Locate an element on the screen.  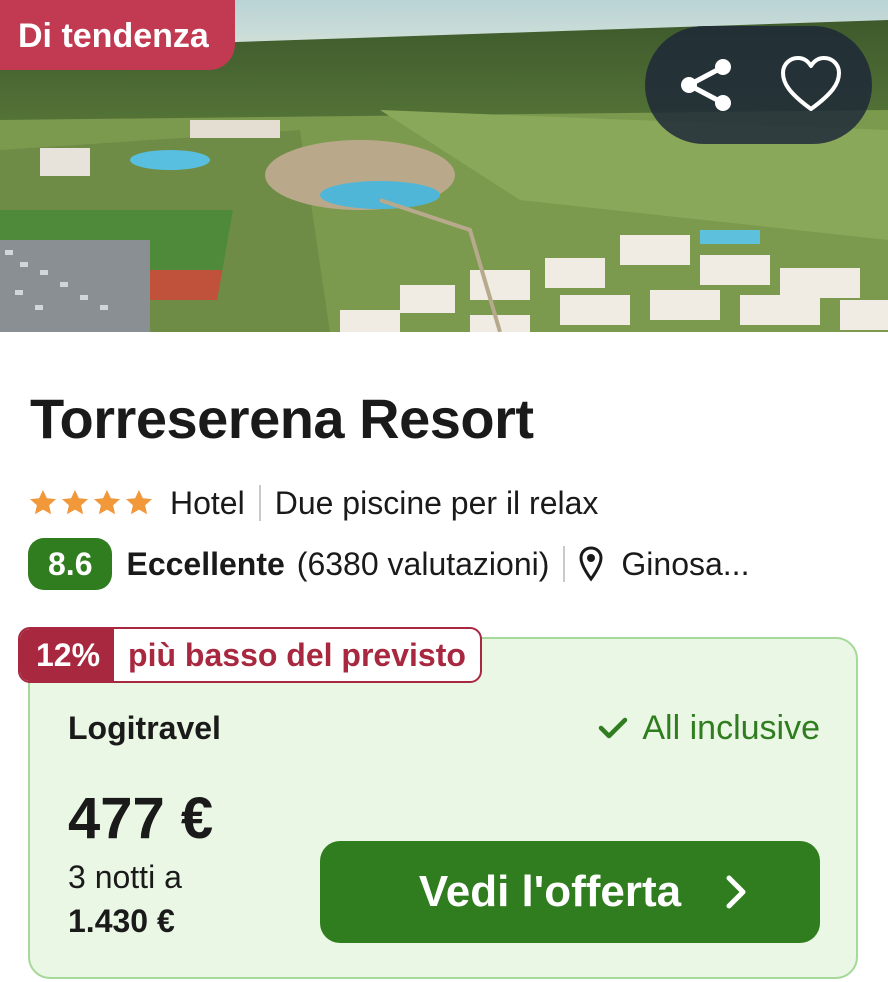
nights-label: 3 notti a is located at coordinates (125, 877).